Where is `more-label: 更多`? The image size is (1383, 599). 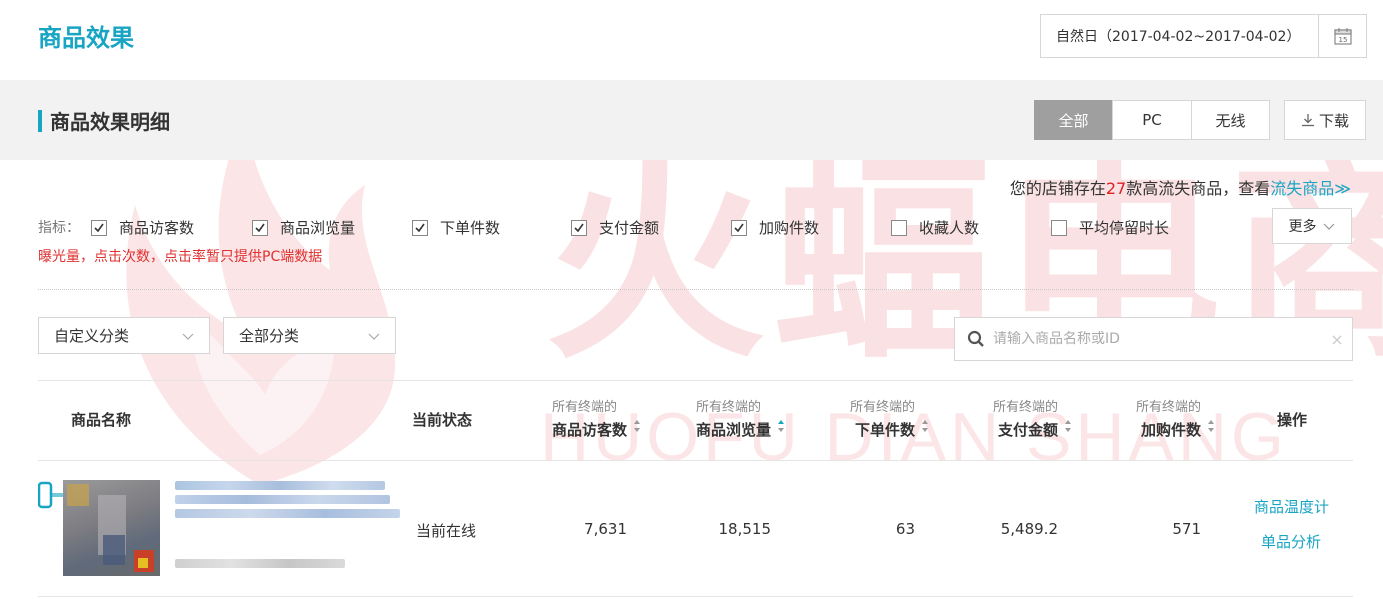 more-label: 更多 is located at coordinates (1302, 227).